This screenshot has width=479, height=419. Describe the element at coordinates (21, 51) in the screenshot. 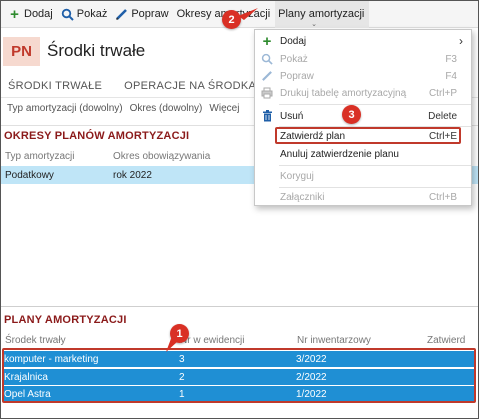

I see `module-badge: PN` at that location.